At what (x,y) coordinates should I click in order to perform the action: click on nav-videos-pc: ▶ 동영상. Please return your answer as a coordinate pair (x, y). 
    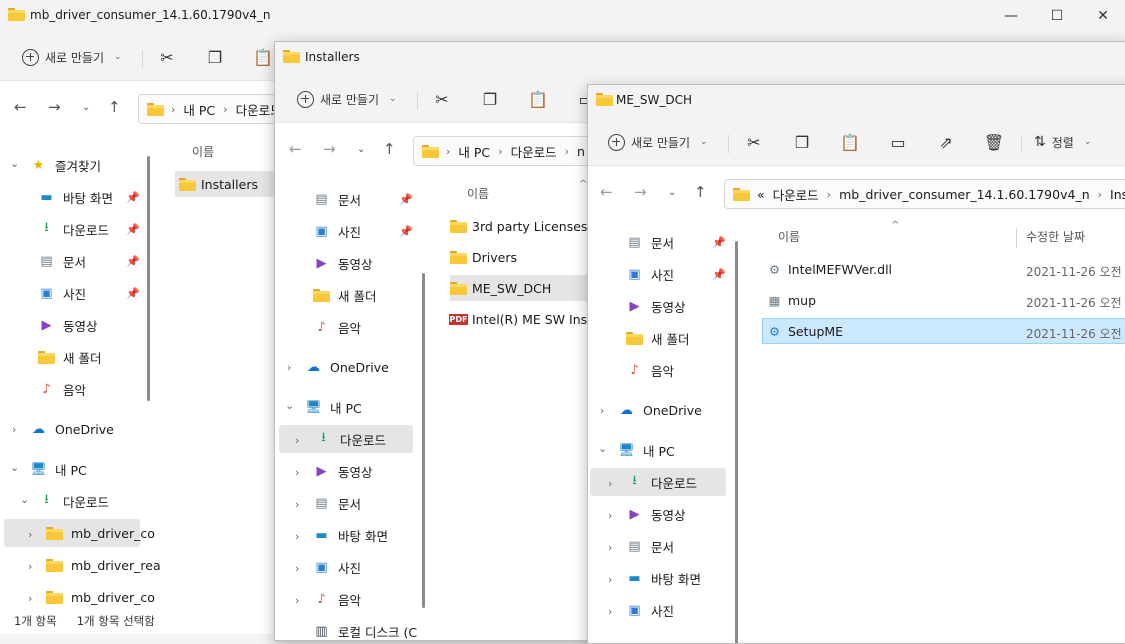
    Looking at the image, I should click on (343, 471).